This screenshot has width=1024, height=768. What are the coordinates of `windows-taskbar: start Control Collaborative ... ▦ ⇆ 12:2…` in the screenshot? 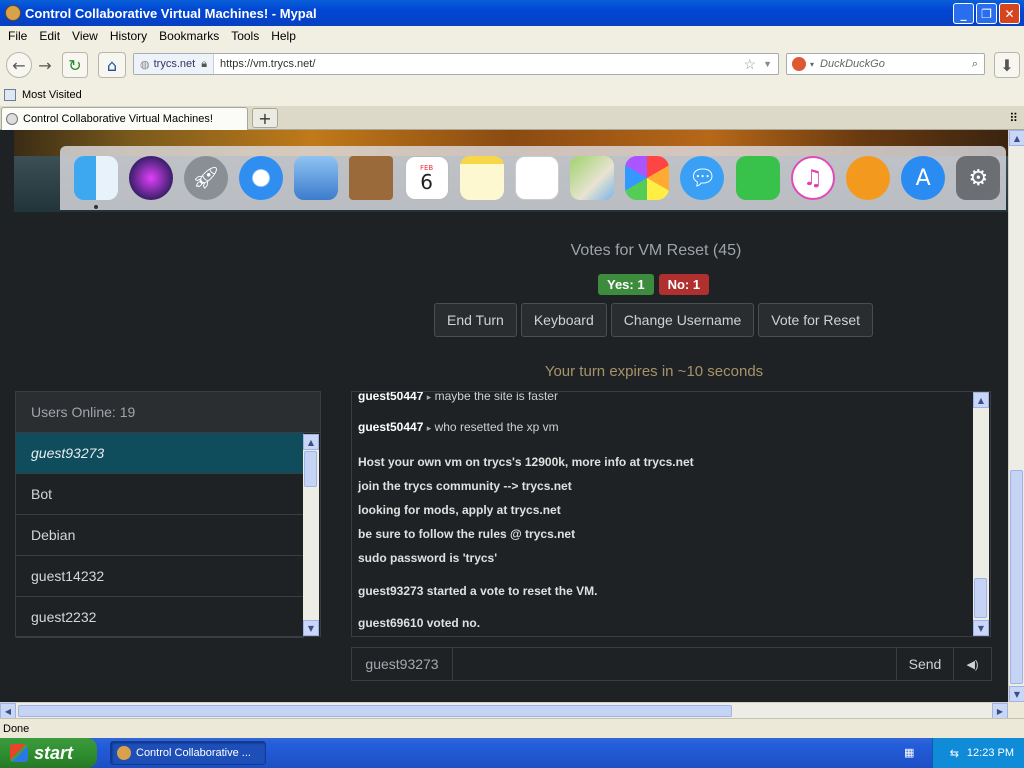 It's located at (512, 753).